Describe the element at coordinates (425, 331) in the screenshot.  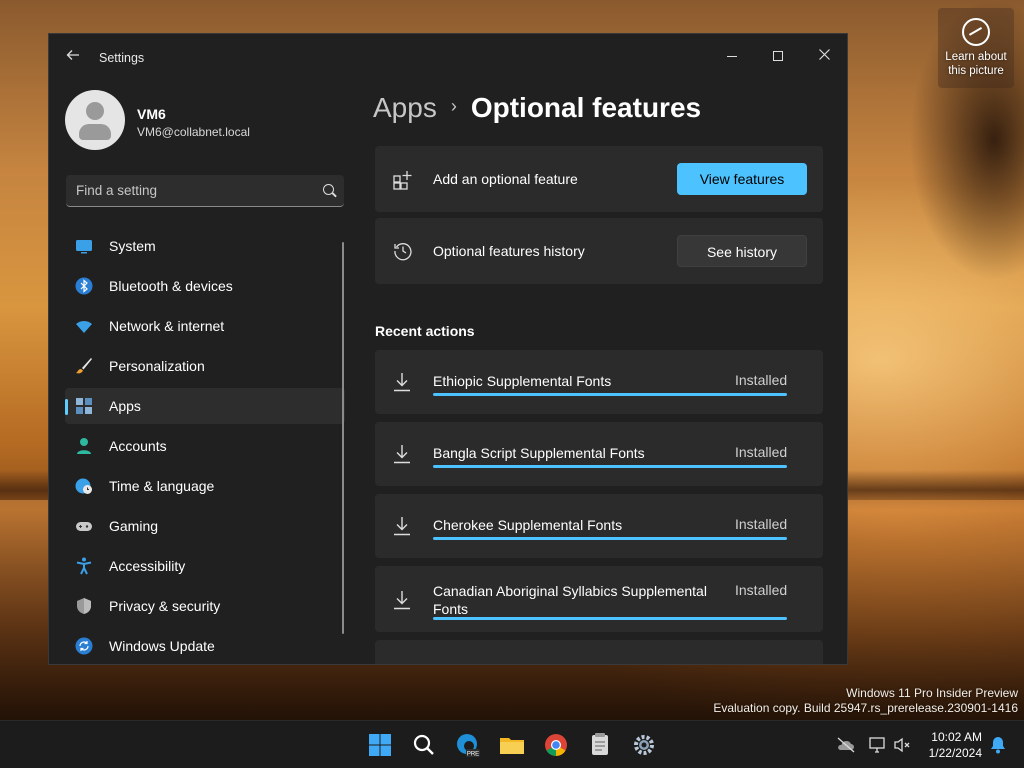
I see `recent-actions-heading: Recent actions` at that location.